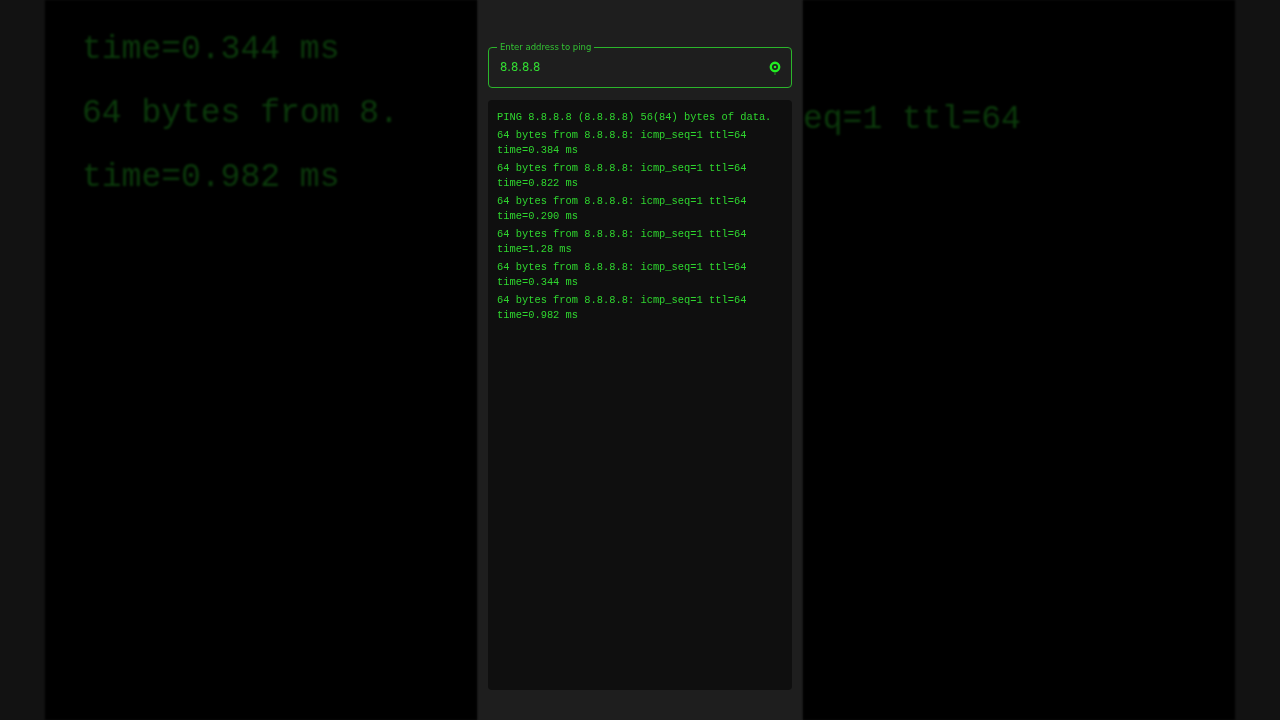 This screenshot has width=1280, height=720. Describe the element at coordinates (622, 143) in the screenshot. I see `output-line: 64 bytes from 8.8.8.8: icmp_seq=1 ttl=64 time=0.384 ms` at that location.